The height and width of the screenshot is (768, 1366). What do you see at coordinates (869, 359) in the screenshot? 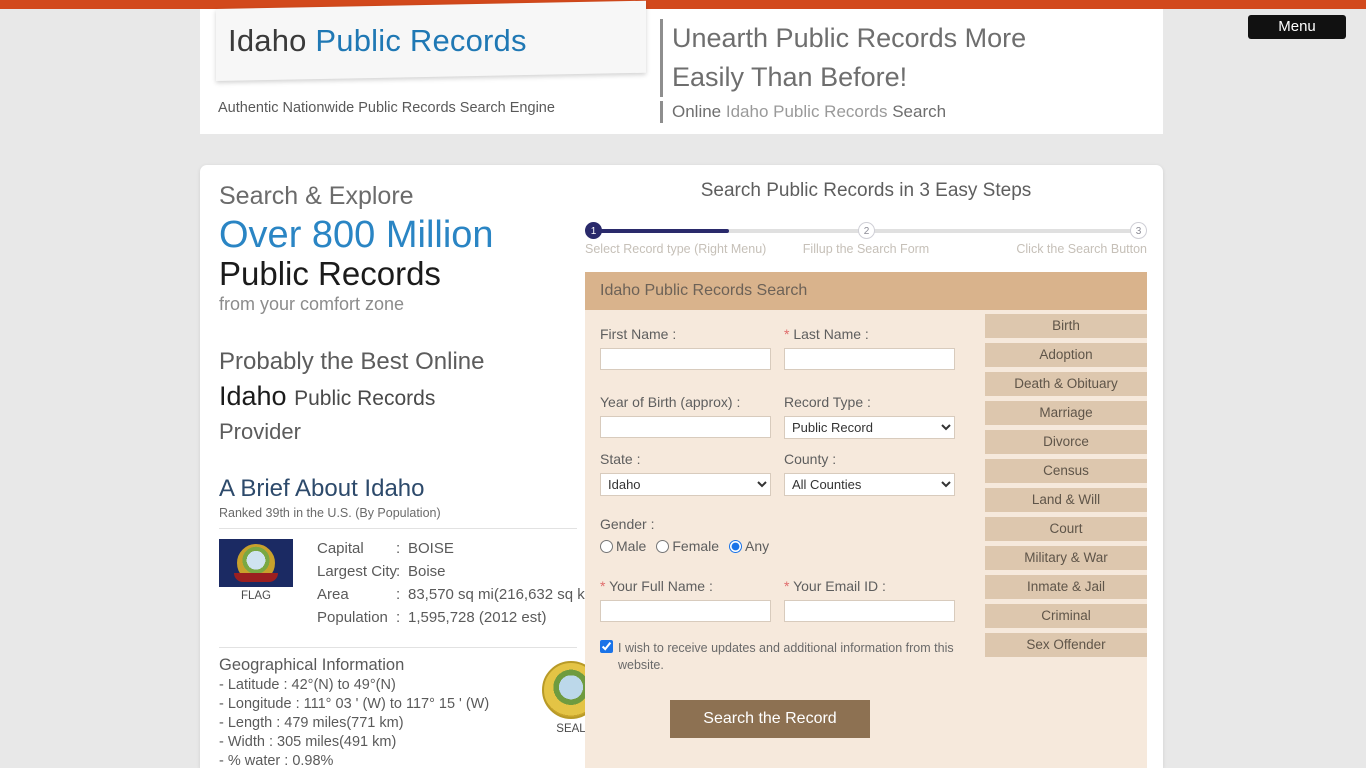
I see `last-name-input` at bounding box center [869, 359].